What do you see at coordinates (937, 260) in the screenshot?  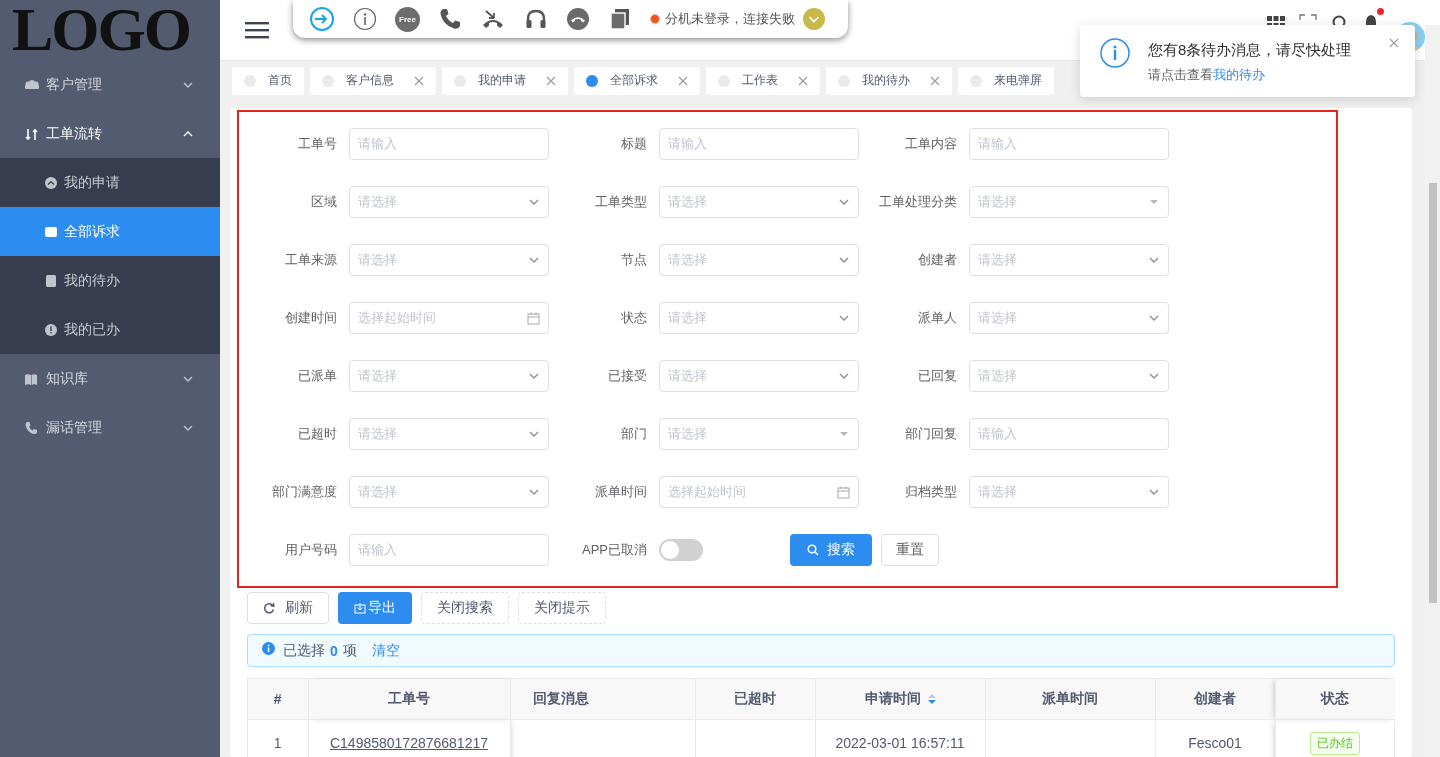 I see `field-label: 创建者` at bounding box center [937, 260].